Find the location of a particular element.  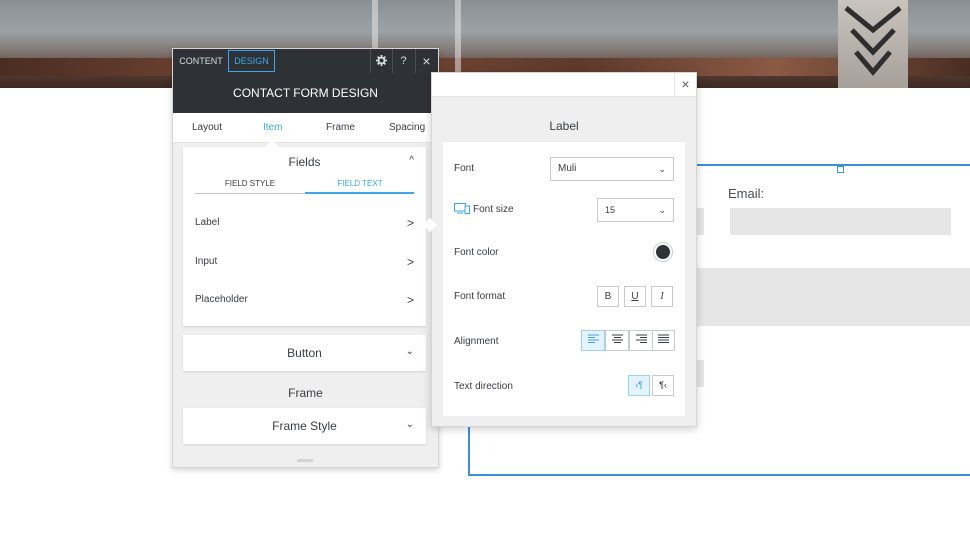

chevron-up-icon: ^ is located at coordinates (411, 160).